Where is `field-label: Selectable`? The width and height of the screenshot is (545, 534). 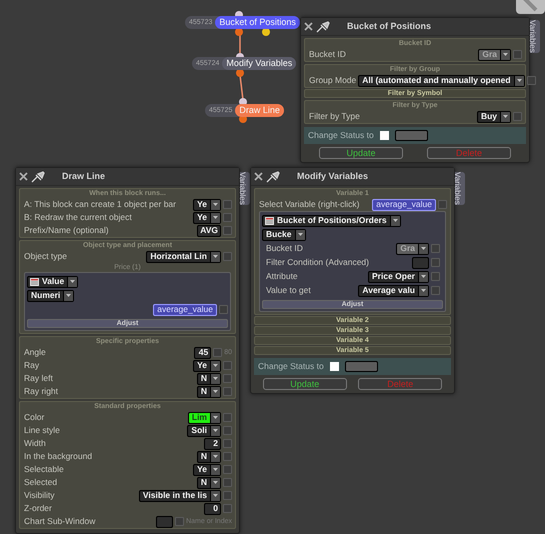
field-label: Selectable is located at coordinates (44, 469).